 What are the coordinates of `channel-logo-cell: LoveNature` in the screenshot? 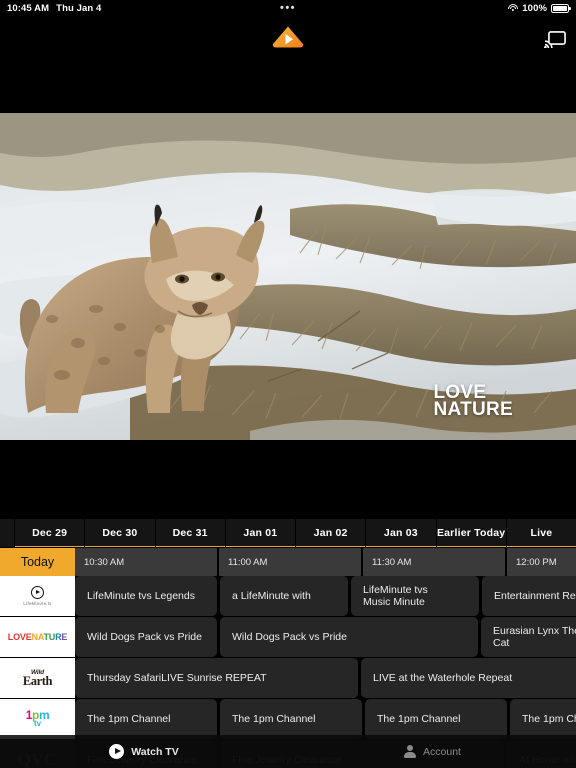 It's located at (37, 637).